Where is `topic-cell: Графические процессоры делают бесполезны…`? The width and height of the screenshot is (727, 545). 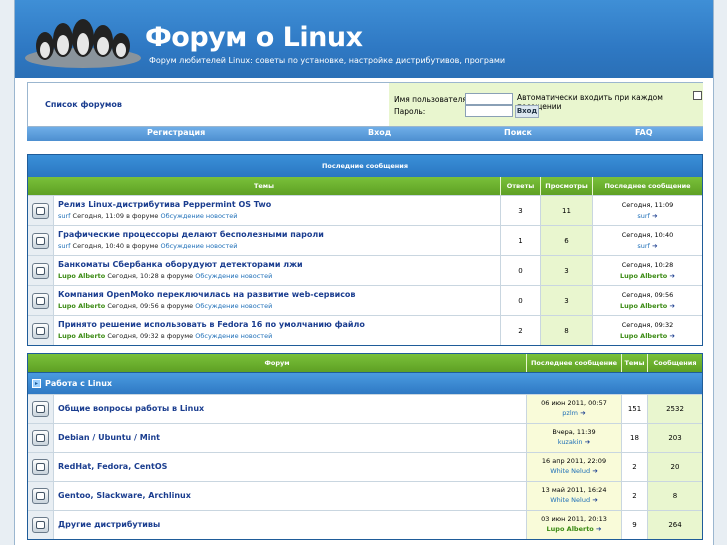 topic-cell: Графические процессоры делают бесполезны… is located at coordinates (277, 240).